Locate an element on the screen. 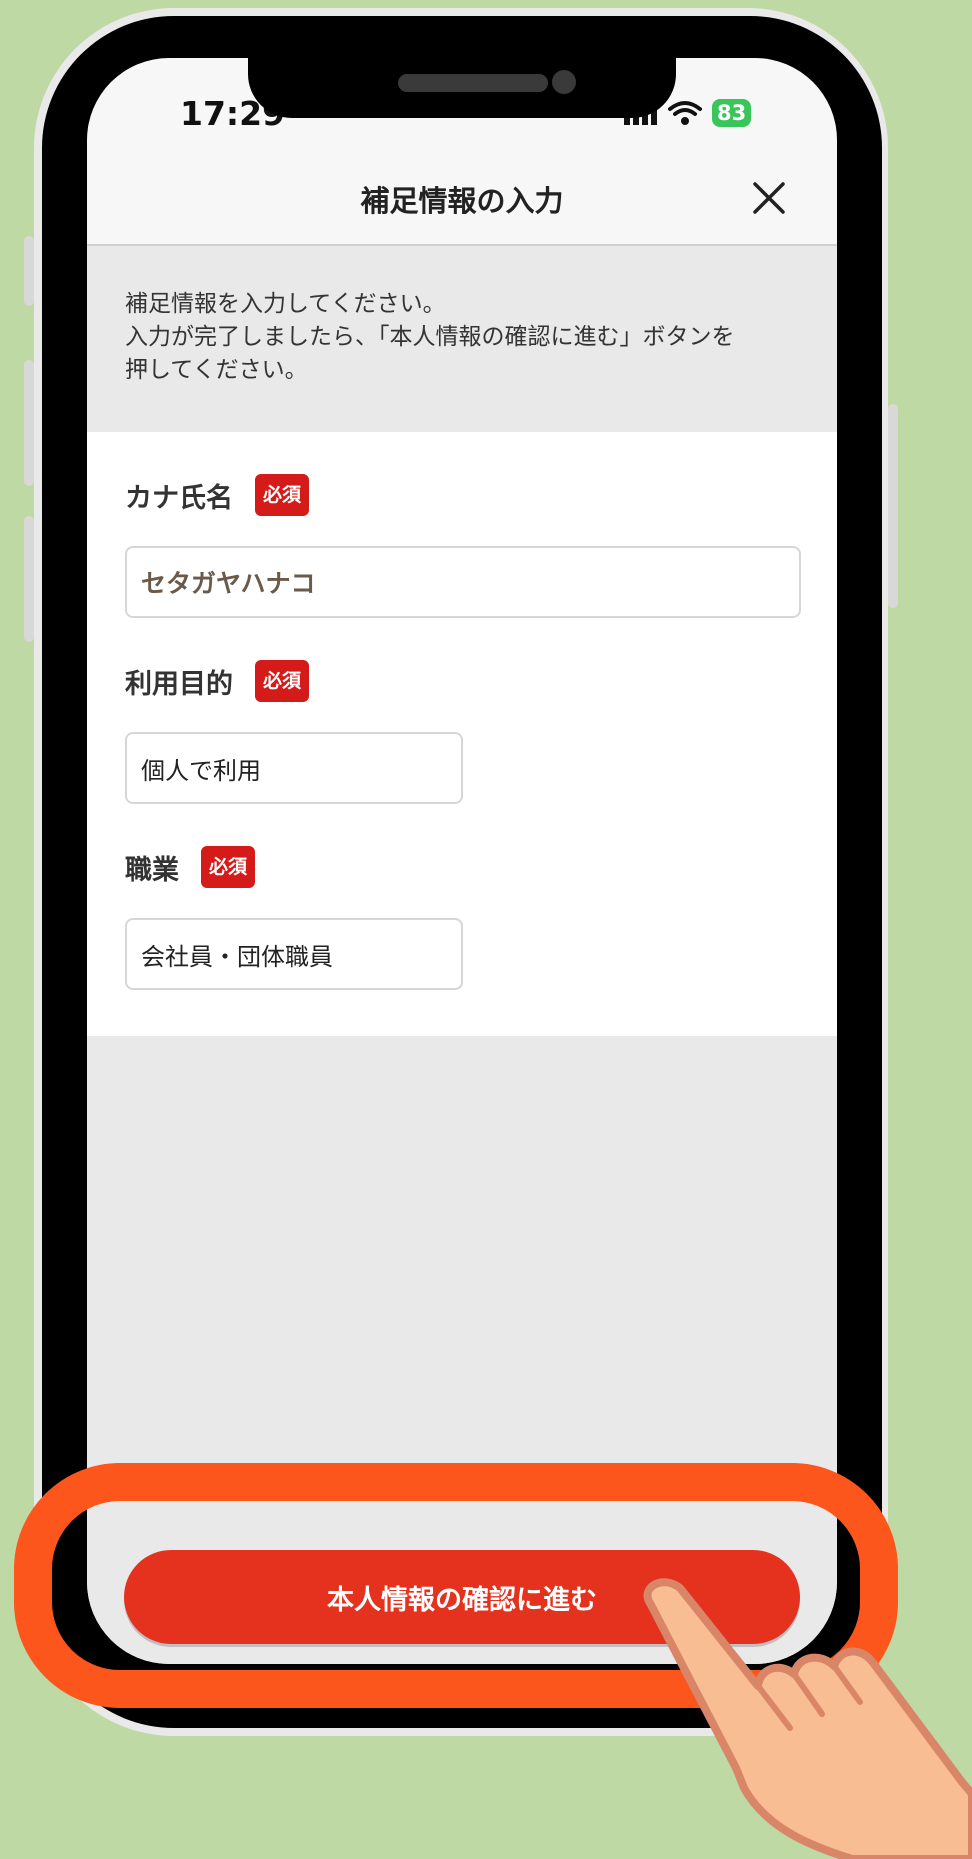  cta-label: 本人情報の確認に進む is located at coordinates (462, 1600).